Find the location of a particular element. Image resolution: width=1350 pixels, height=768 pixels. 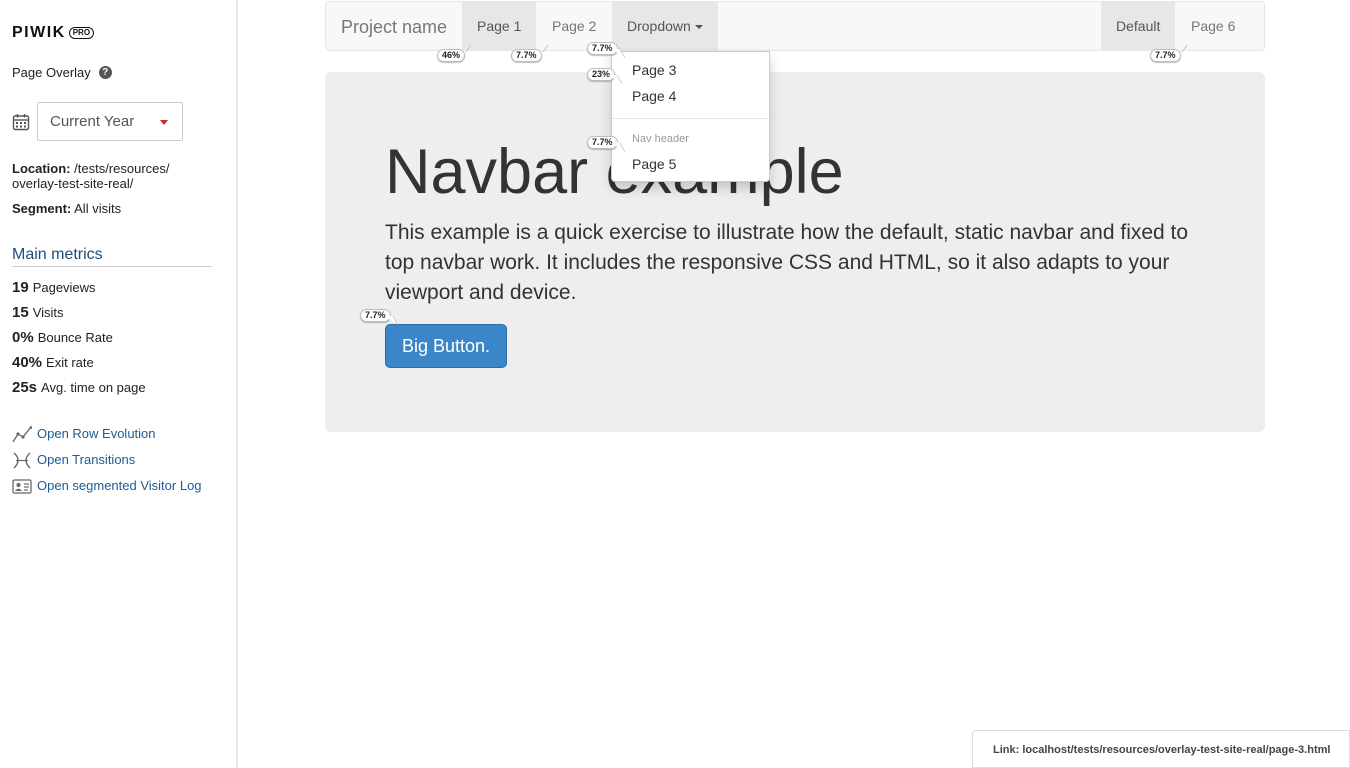

metric-value: 40% is located at coordinates (27, 362).